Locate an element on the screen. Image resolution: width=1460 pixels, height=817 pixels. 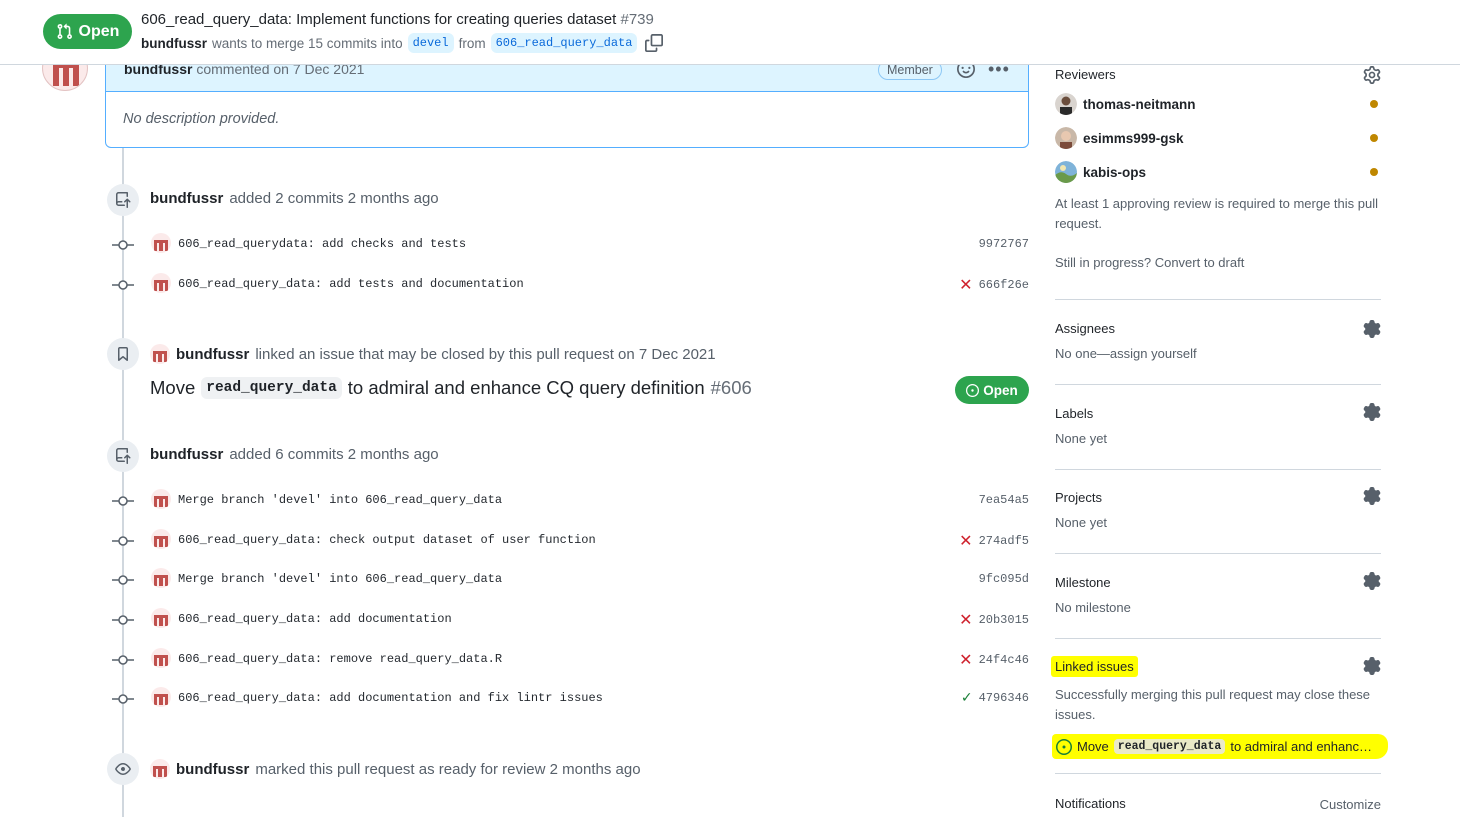
convert-to-draft-link: Still in progress? Convert to draft is located at coordinates (1218, 263).